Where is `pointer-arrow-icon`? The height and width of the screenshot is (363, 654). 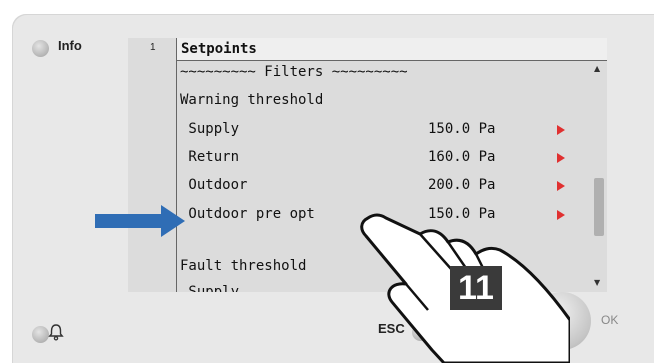 pointer-arrow-icon is located at coordinates (140, 221).